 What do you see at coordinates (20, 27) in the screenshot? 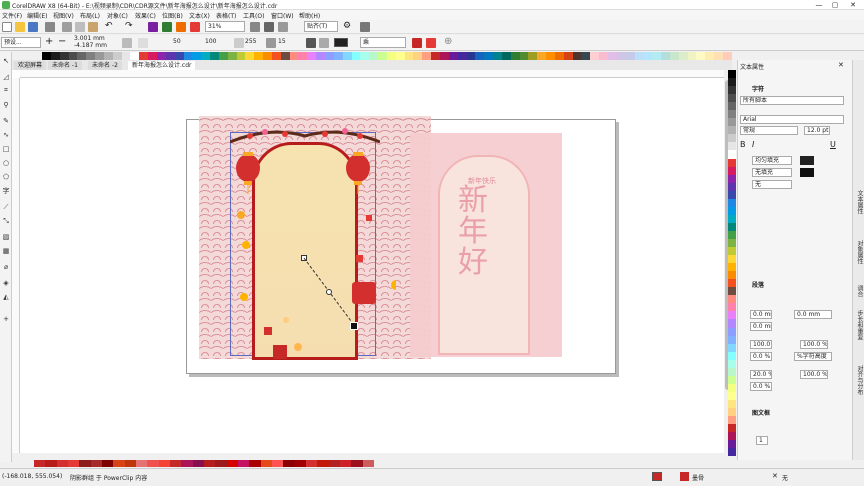
I see `open-folder-icon` at bounding box center [20, 27].